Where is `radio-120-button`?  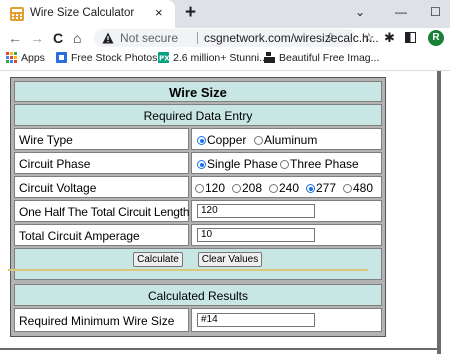 radio-120-button is located at coordinates (199, 188).